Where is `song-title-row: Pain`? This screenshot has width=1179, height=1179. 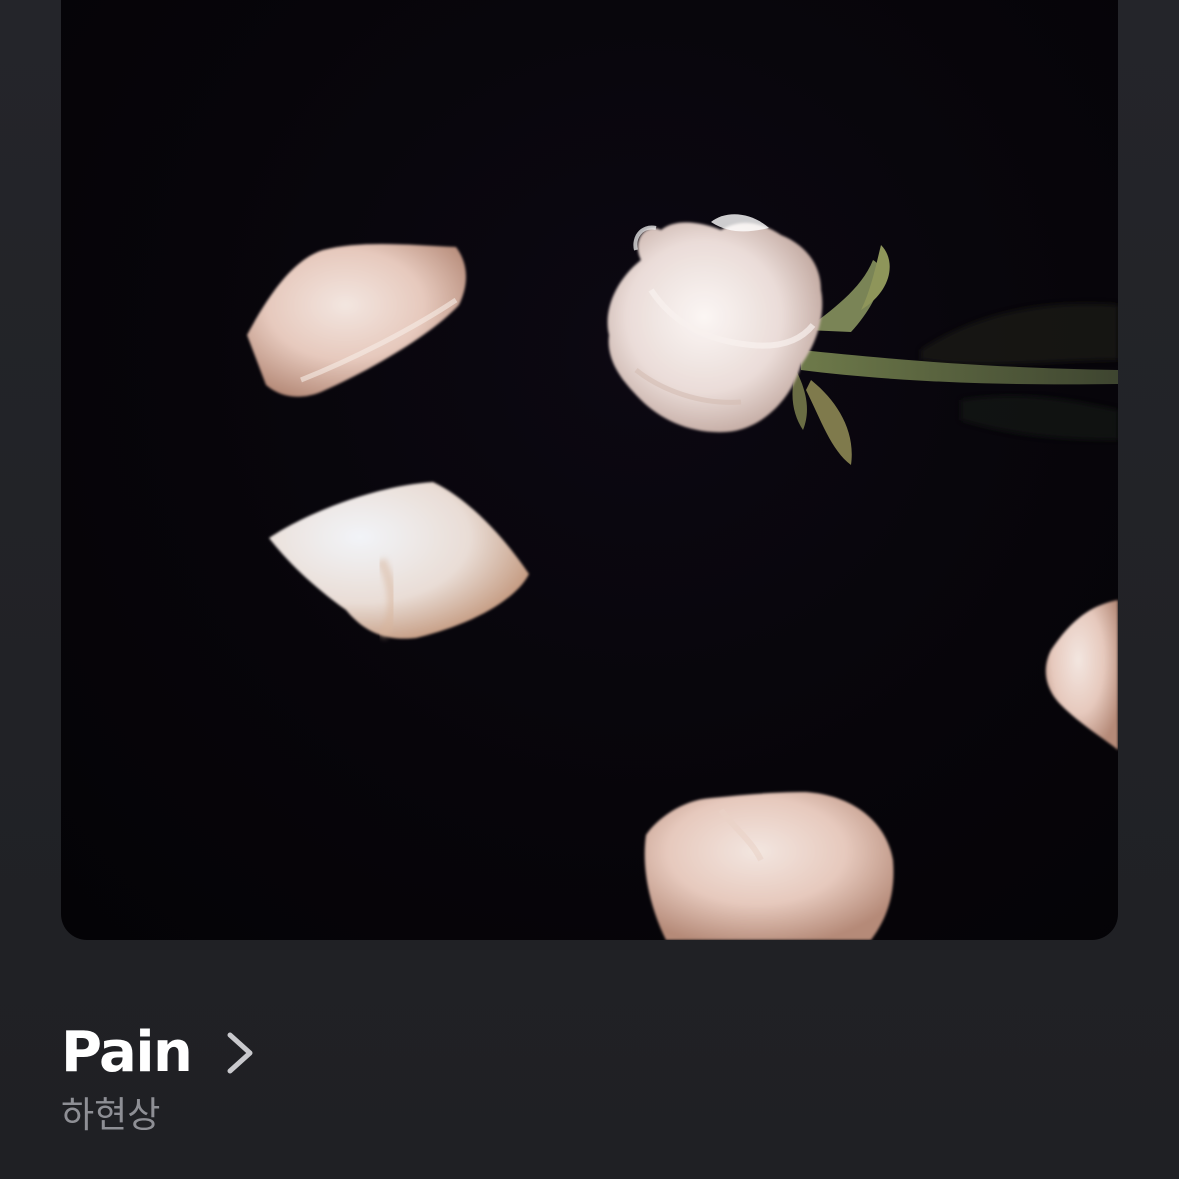
song-title-row: Pain is located at coordinates (158, 1053).